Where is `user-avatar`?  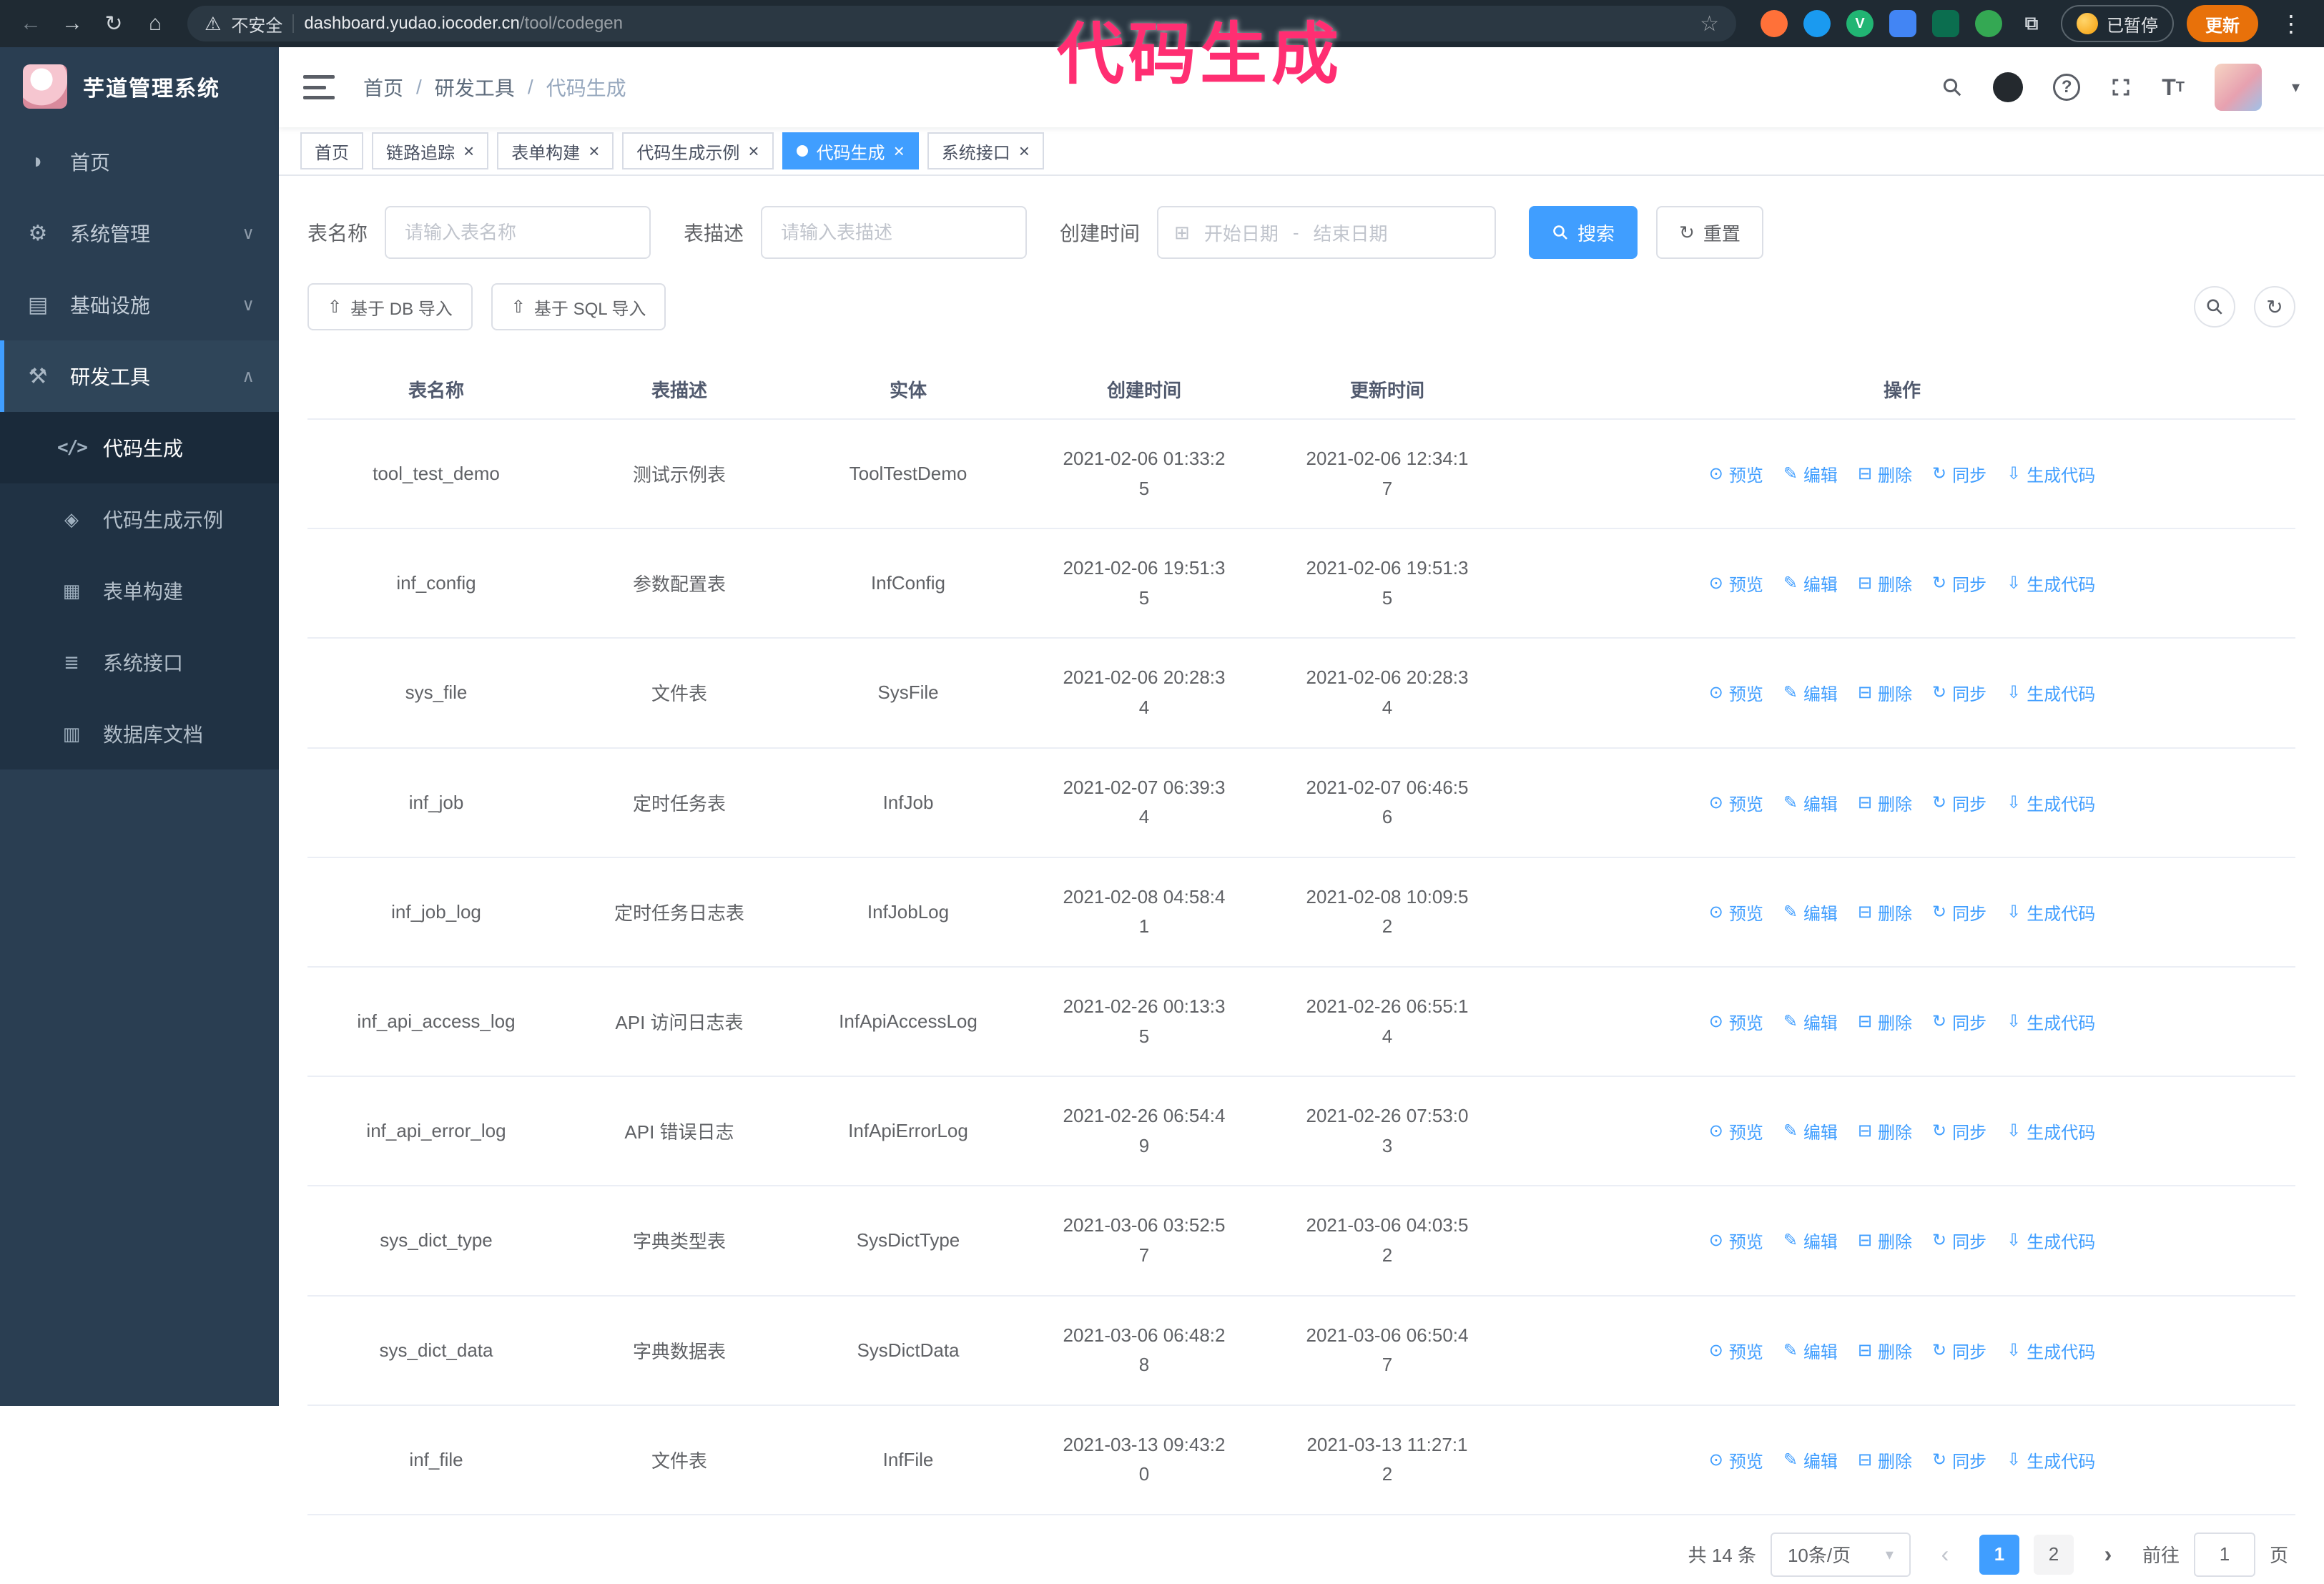 user-avatar is located at coordinates (2238, 87).